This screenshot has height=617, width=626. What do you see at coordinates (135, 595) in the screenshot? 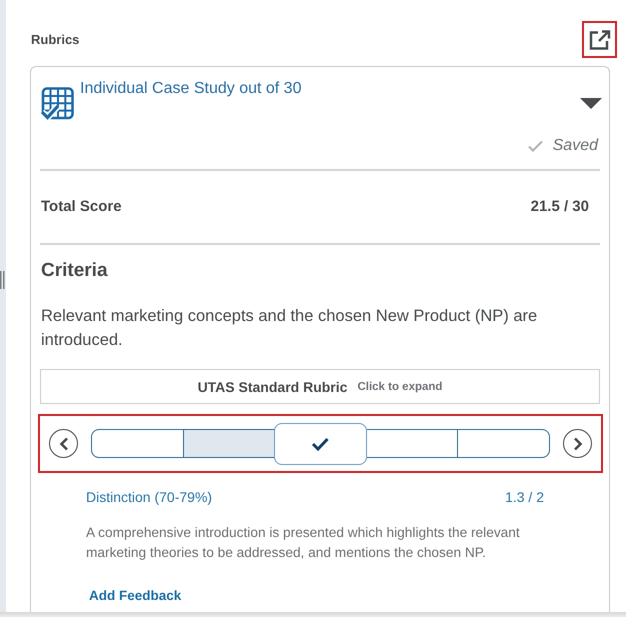
I see `add-feedback-link: Add Feedback` at bounding box center [135, 595].